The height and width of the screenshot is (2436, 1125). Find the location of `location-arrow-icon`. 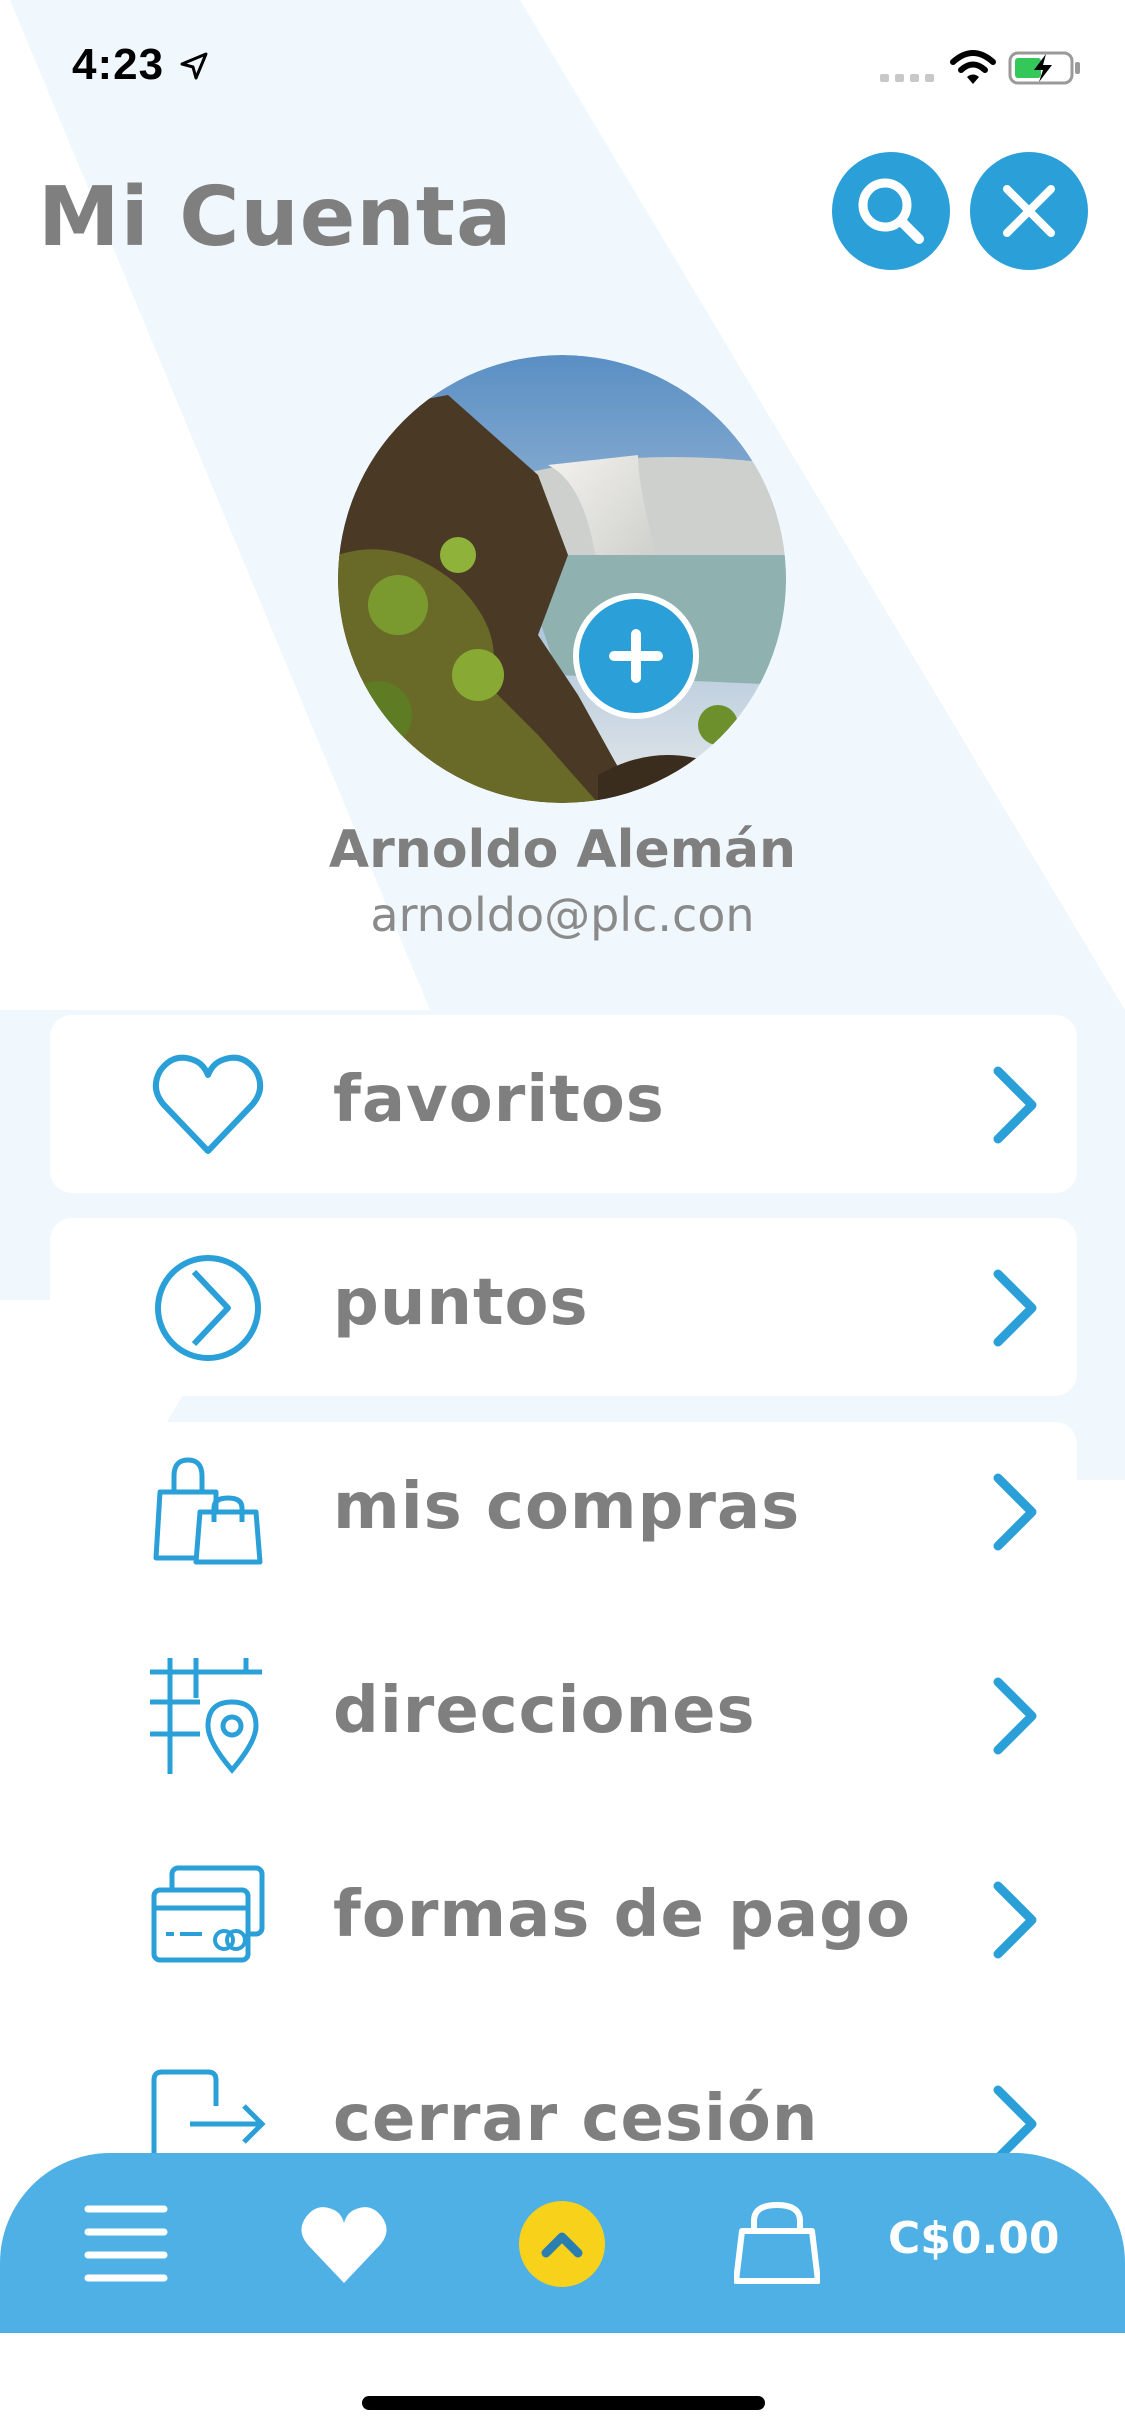

location-arrow-icon is located at coordinates (194, 66).